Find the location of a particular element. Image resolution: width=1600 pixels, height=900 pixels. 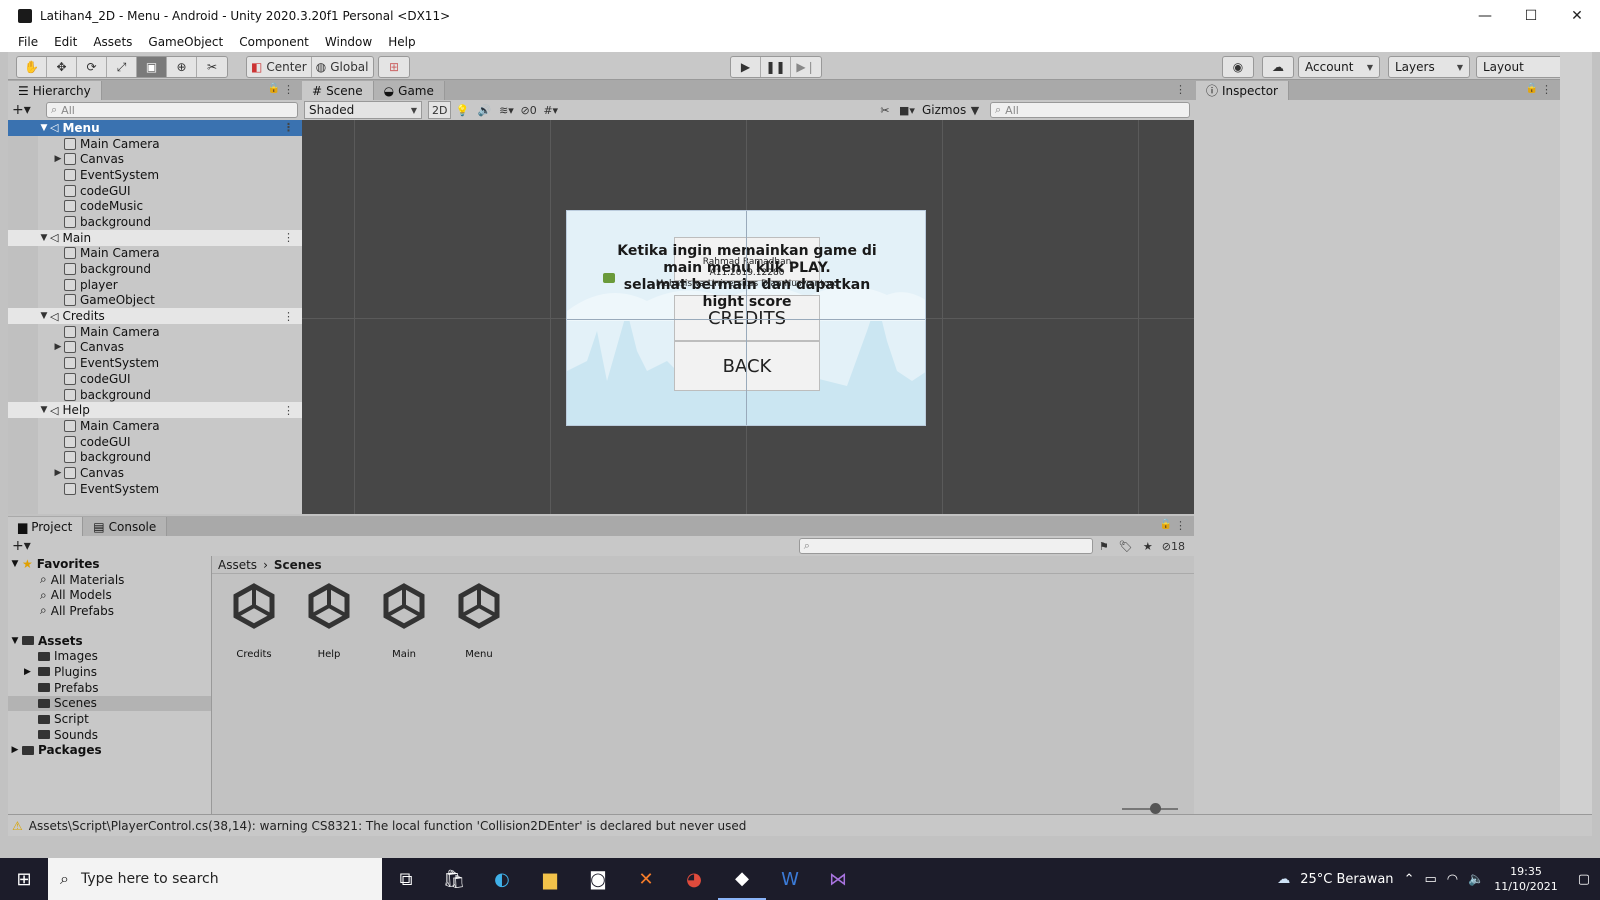

menu-assets: Assets is located at coordinates (112, 42).